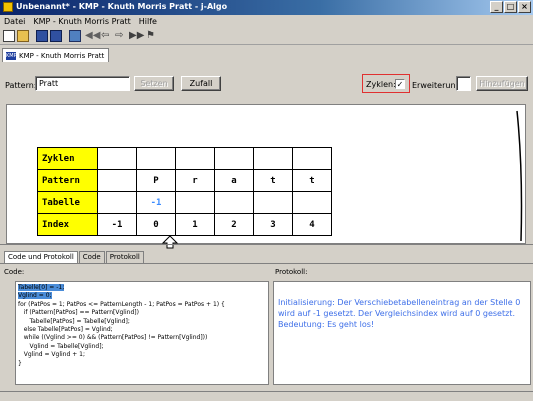  I want to click on pattern-cell, so click(117, 180).